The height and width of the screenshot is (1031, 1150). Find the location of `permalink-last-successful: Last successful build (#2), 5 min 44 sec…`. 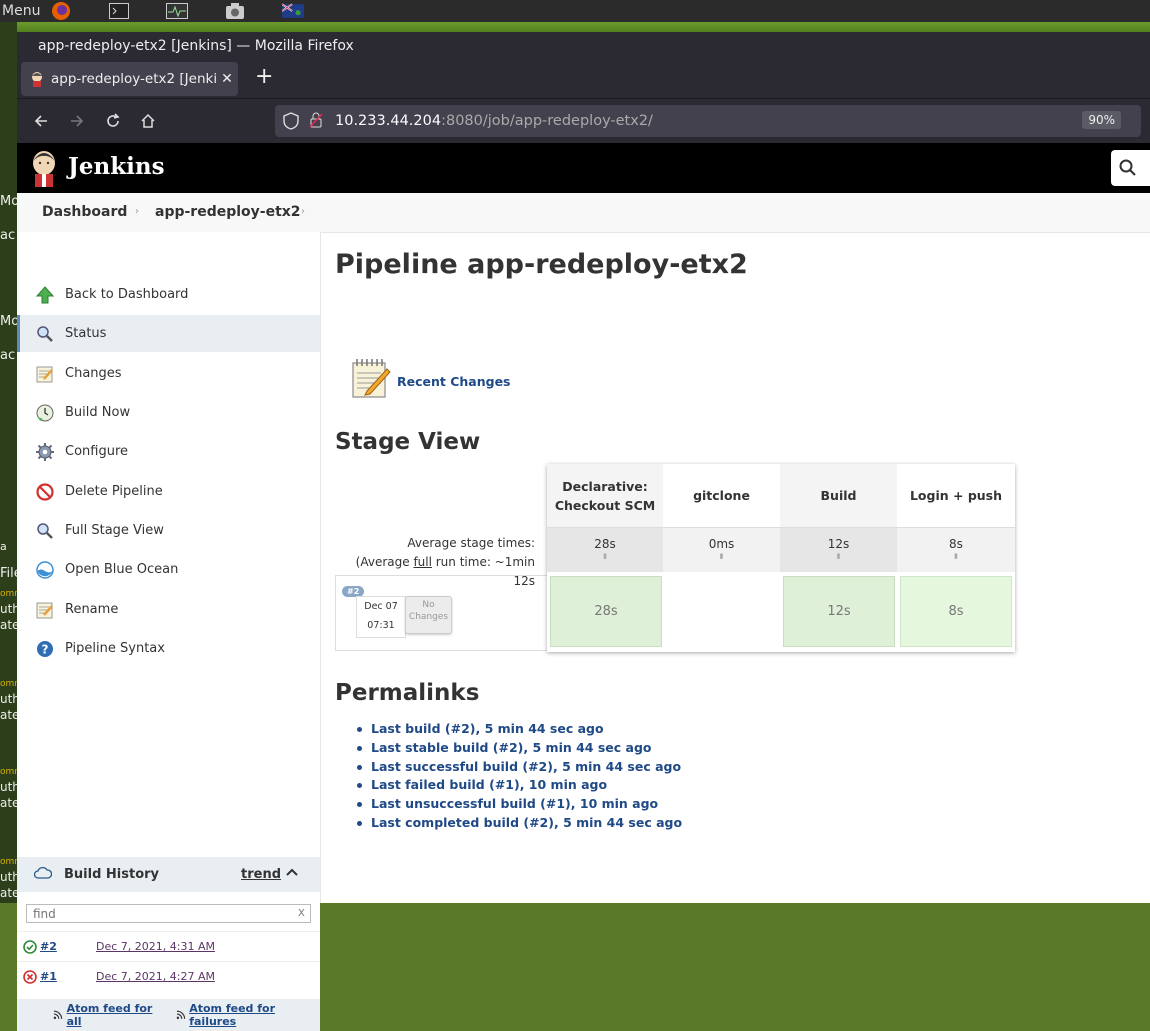

permalink-last-successful: Last successful build (#2), 5 min 44 sec… is located at coordinates (518, 768).